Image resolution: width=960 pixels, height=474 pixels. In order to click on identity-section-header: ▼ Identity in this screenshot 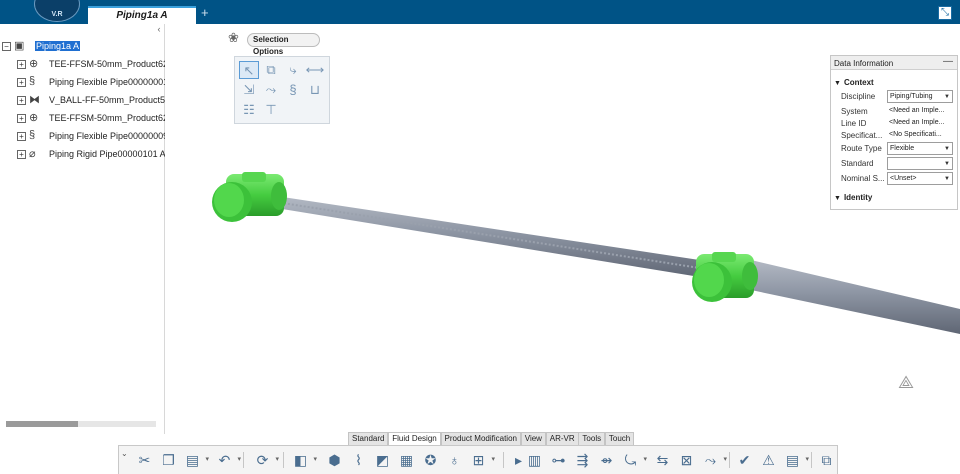, I will do `click(853, 197)`.